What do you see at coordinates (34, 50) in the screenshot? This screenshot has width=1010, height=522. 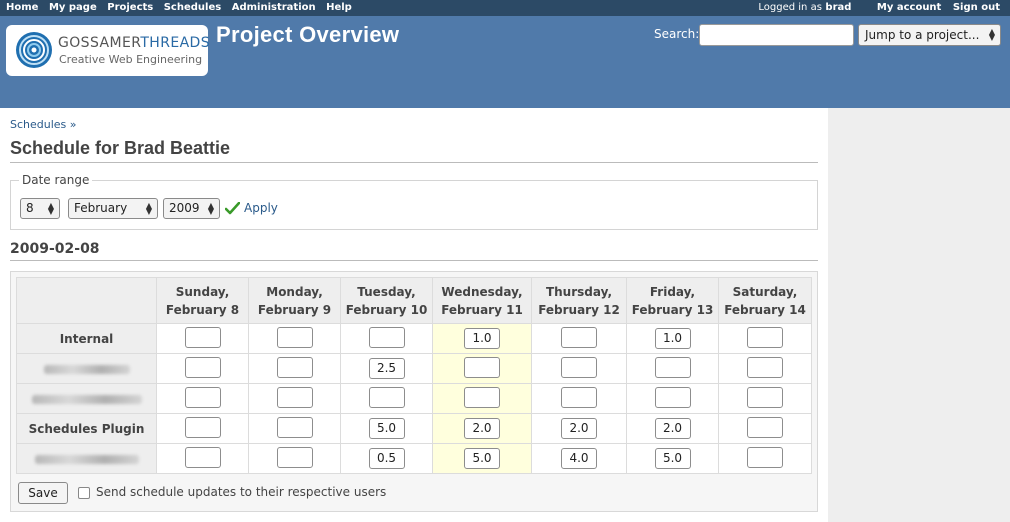 I see `logo-swirl-icon` at bounding box center [34, 50].